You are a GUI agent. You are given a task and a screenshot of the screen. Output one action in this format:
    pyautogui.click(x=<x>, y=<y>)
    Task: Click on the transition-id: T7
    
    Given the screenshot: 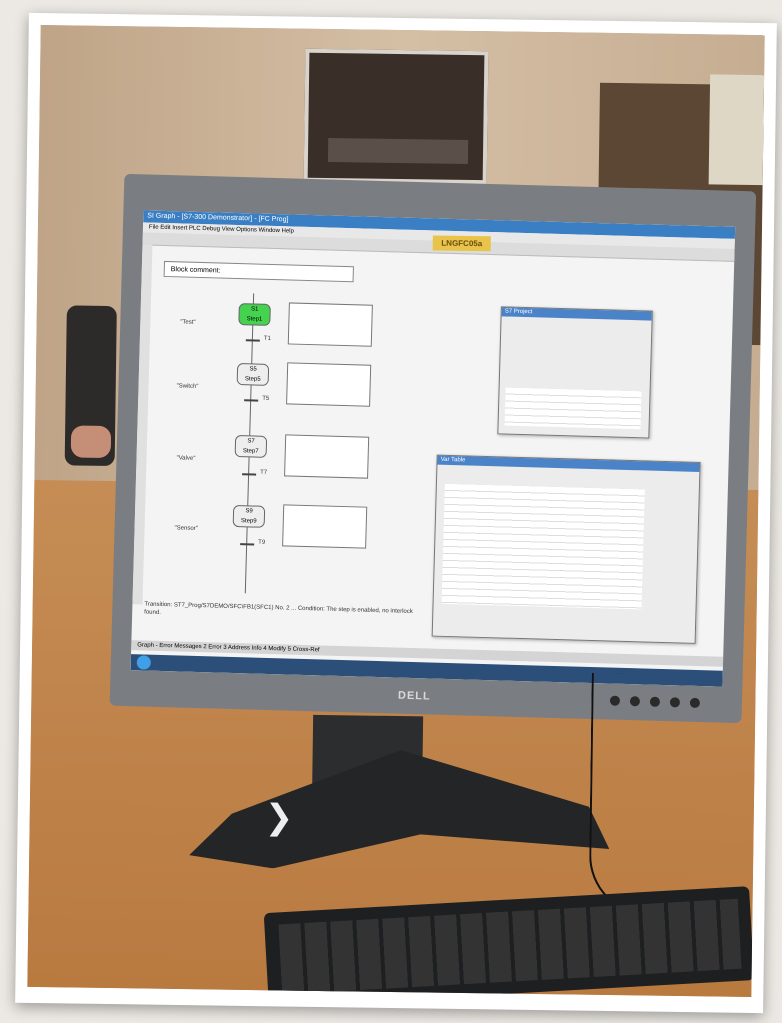 What is the action you would take?
    pyautogui.click(x=264, y=472)
    